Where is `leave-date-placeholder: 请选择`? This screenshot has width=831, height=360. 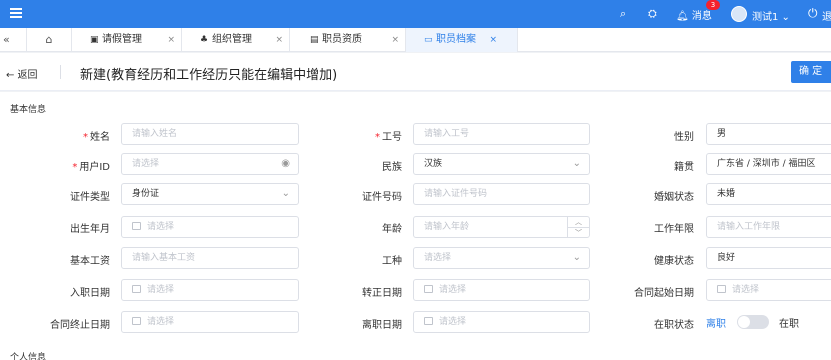
leave-date-placeholder: 请选择 is located at coordinates (453, 322).